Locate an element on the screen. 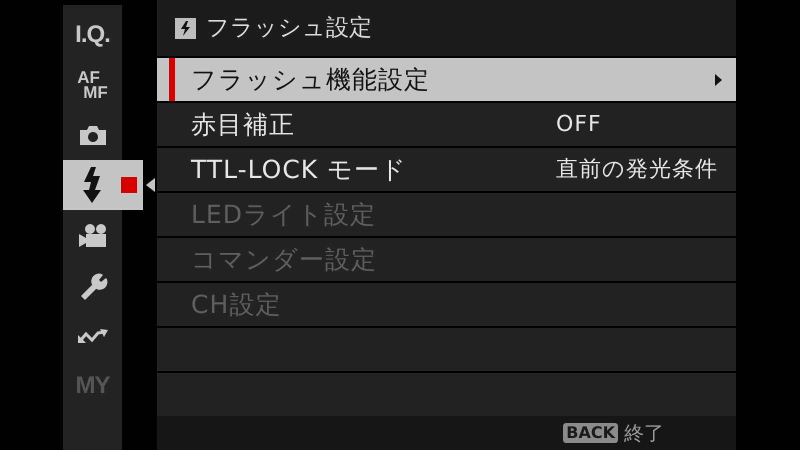  menu-label: コマンダー設定 is located at coordinates (284, 260).